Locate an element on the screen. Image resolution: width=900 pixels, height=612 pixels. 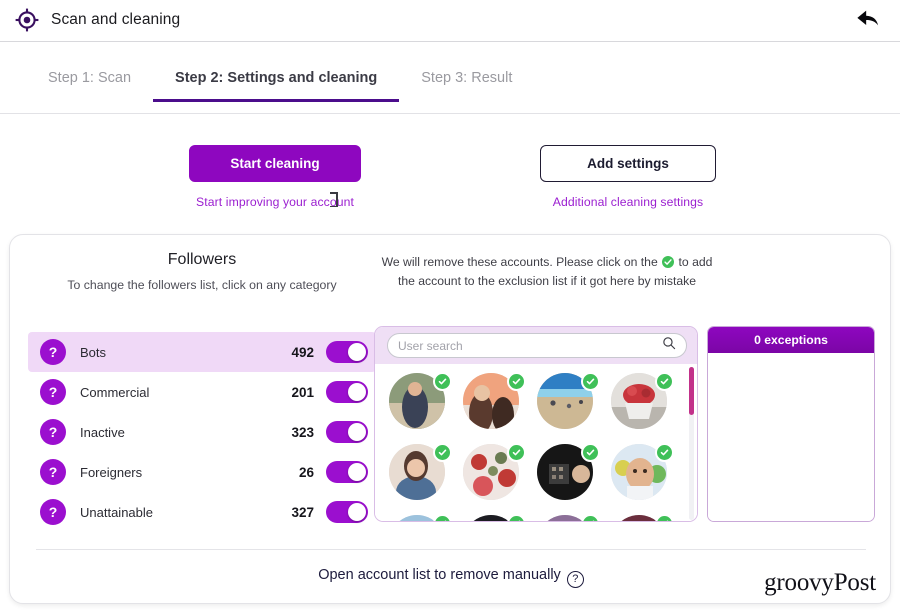
removal-note-part2: to add is located at coordinates (695, 262).